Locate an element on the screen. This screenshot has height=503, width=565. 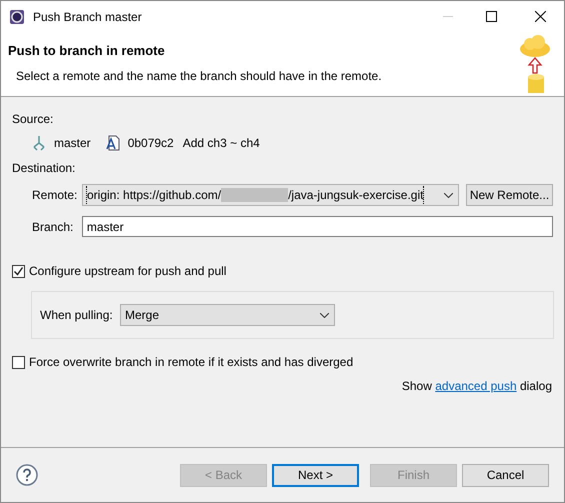
page-title: Push to branch in remote is located at coordinates (87, 51).